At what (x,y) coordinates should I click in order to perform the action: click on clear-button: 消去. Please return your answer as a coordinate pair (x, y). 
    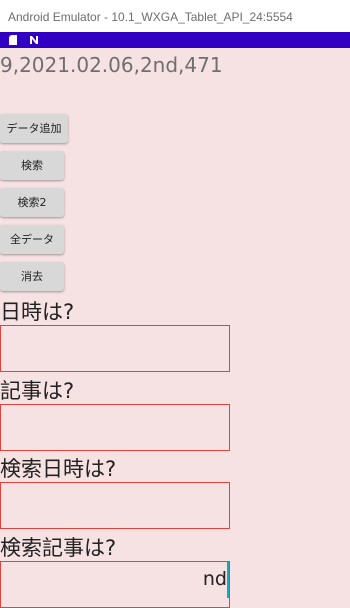
    Looking at the image, I should click on (32, 276).